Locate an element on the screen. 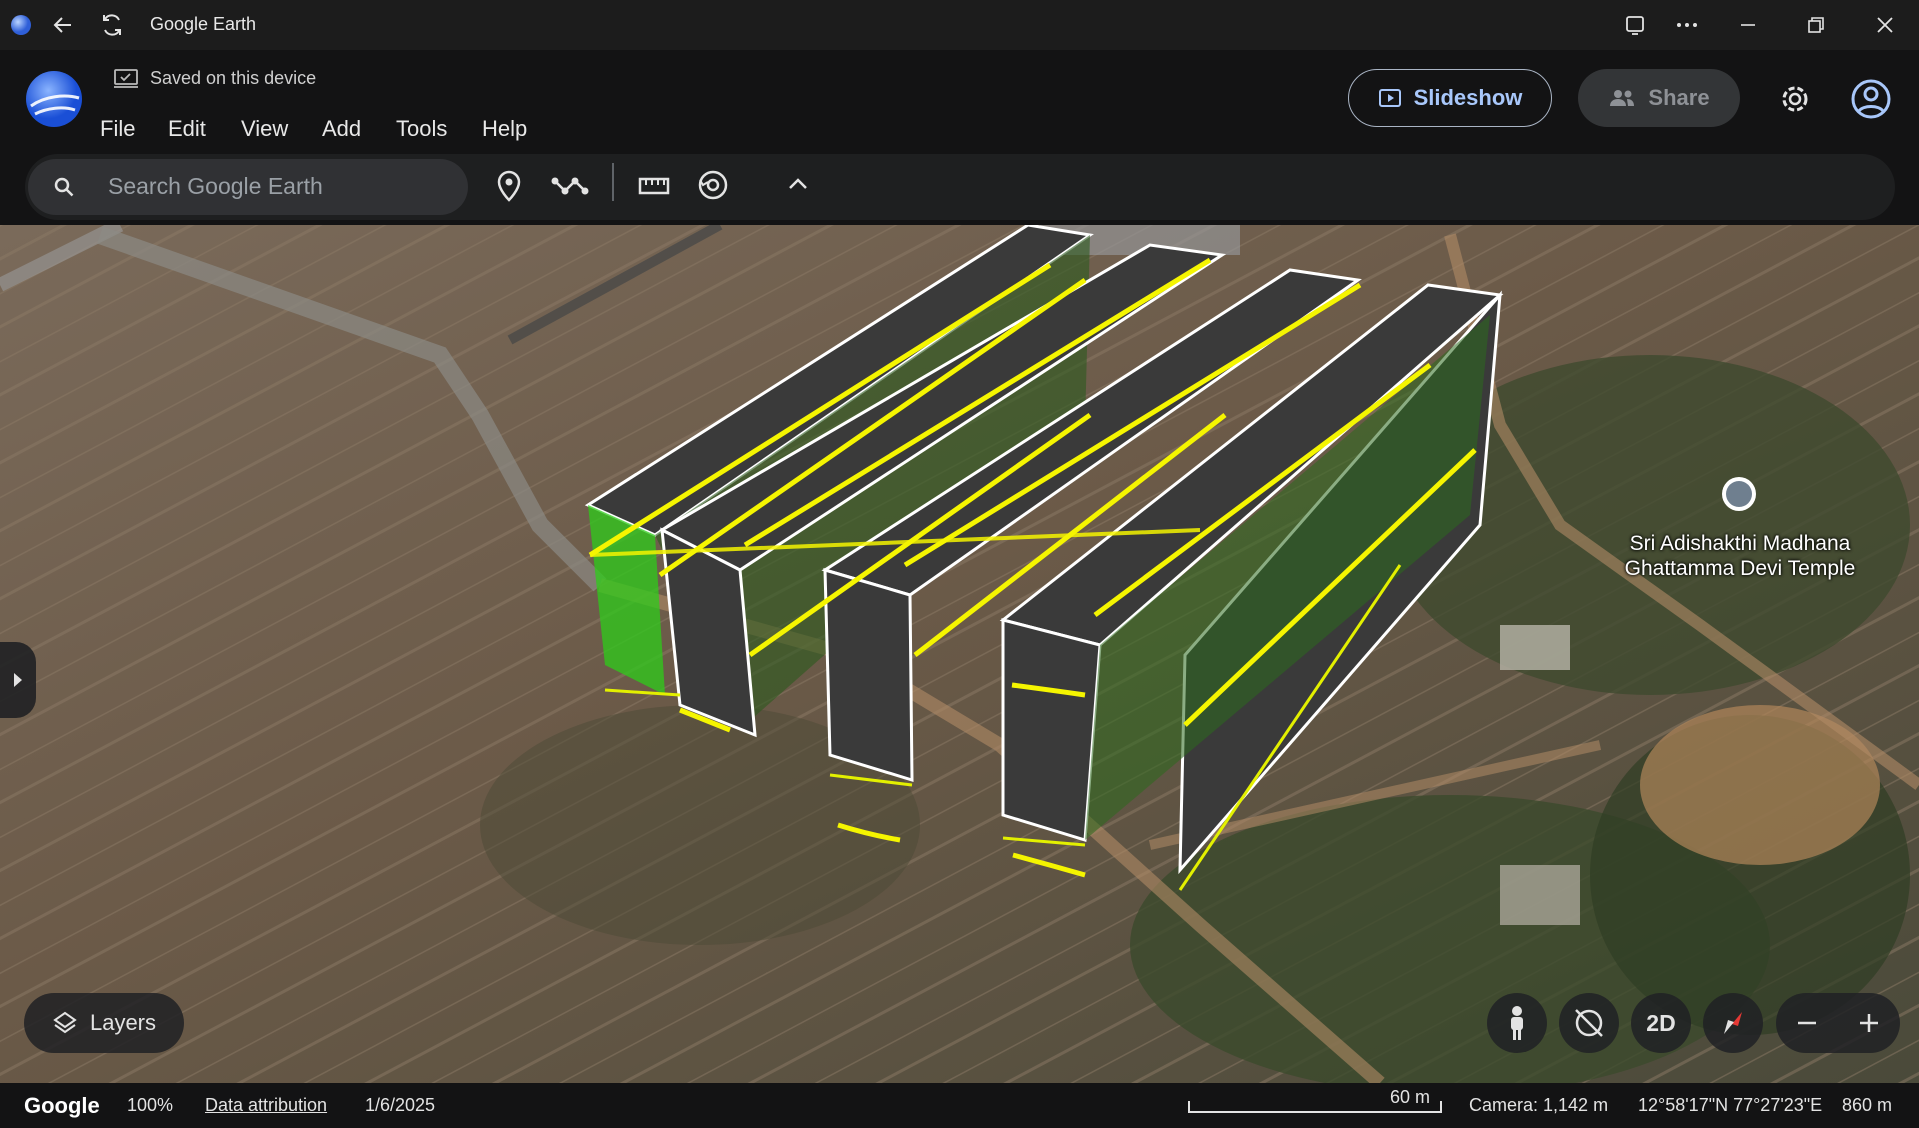 The width and height of the screenshot is (1919, 1128). zoom-out-button is located at coordinates (1807, 1023).